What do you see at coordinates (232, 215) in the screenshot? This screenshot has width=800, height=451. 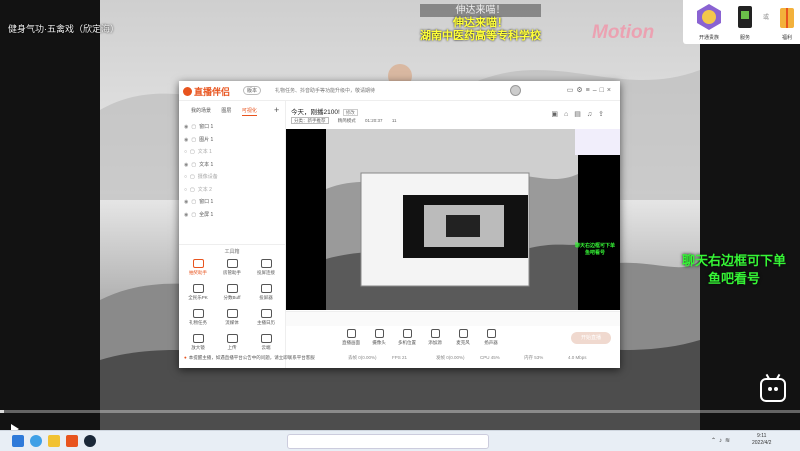 I see `scene-item: ◉ ▢ 全屏 1` at bounding box center [232, 215].